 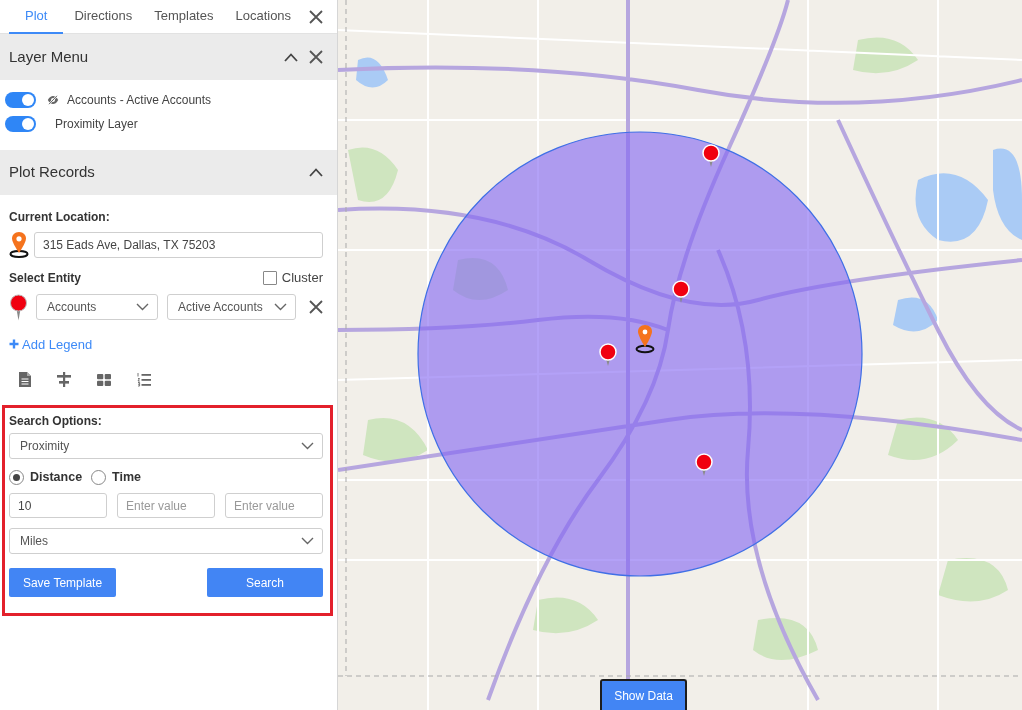 What do you see at coordinates (51, 344) in the screenshot?
I see `add-legend-link: Add Legend` at bounding box center [51, 344].